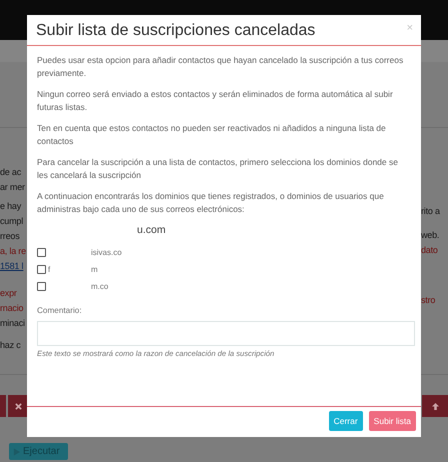  Describe the element at coordinates (11, 172) in the screenshot. I see `text-fragment: de ac` at that location.